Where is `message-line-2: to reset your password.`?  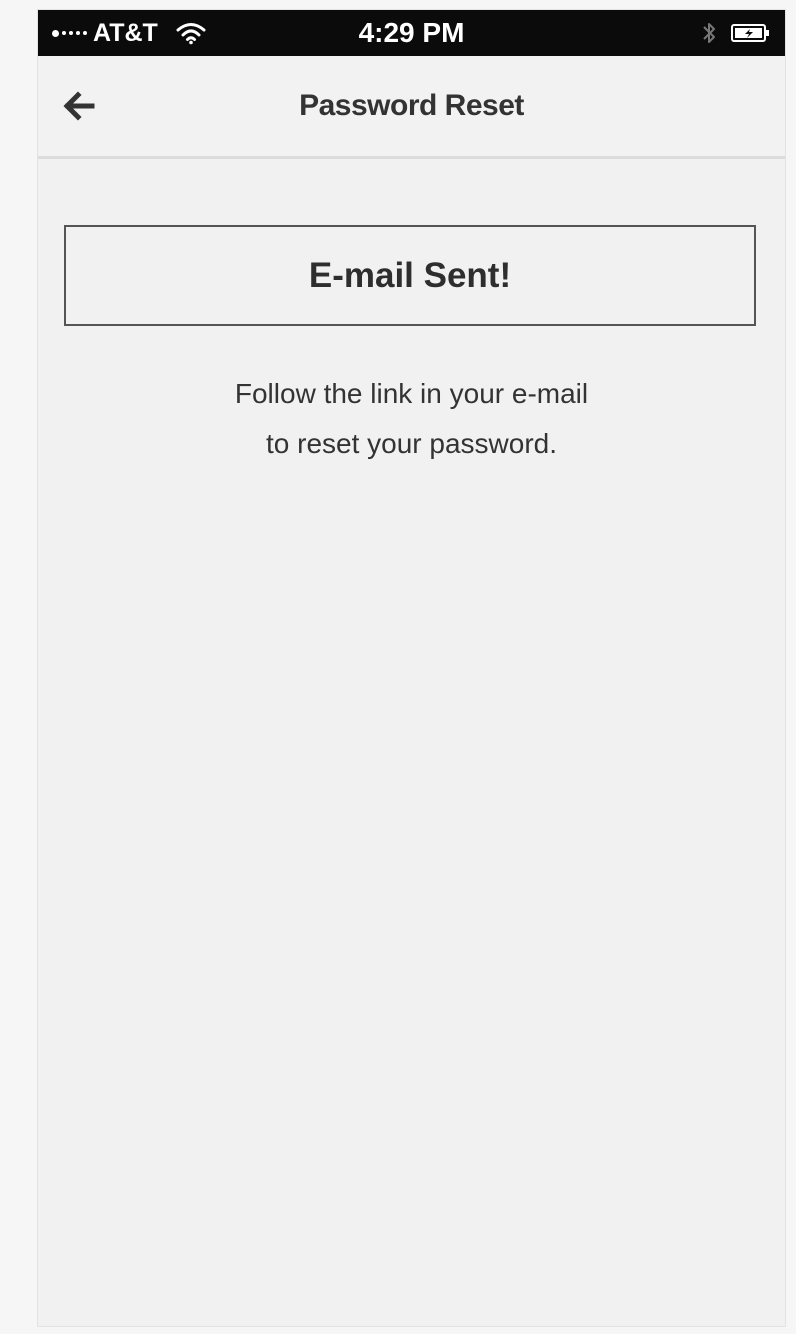 message-line-2: to reset your password. is located at coordinates (411, 443).